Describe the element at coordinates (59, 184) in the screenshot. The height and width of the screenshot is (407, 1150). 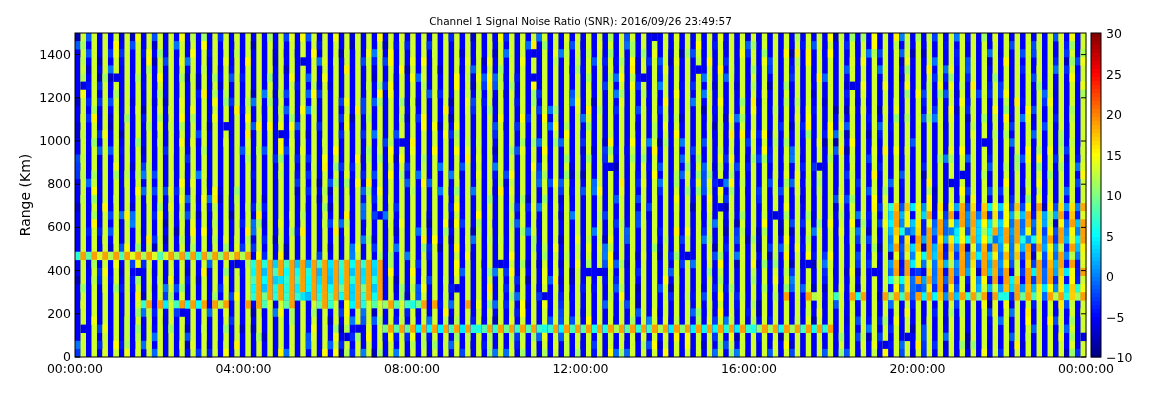
I see `tick-label: 800` at that location.